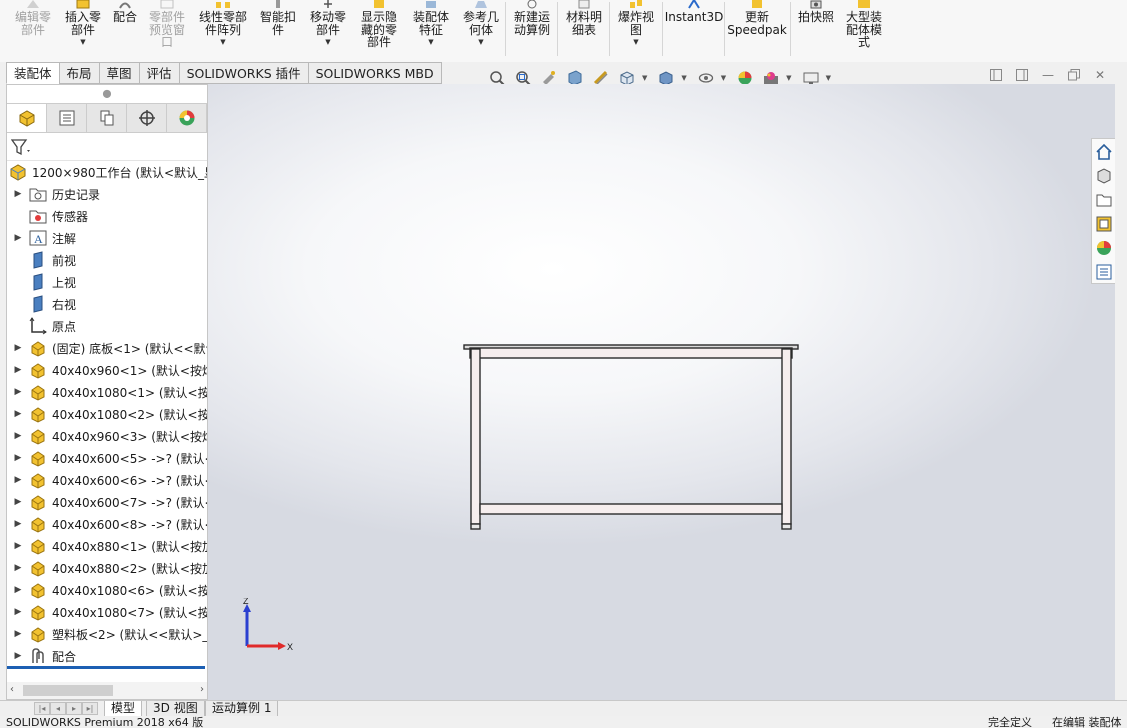  Describe the element at coordinates (1100, 75) in the screenshot. I see `close-icon: ✕` at that location.